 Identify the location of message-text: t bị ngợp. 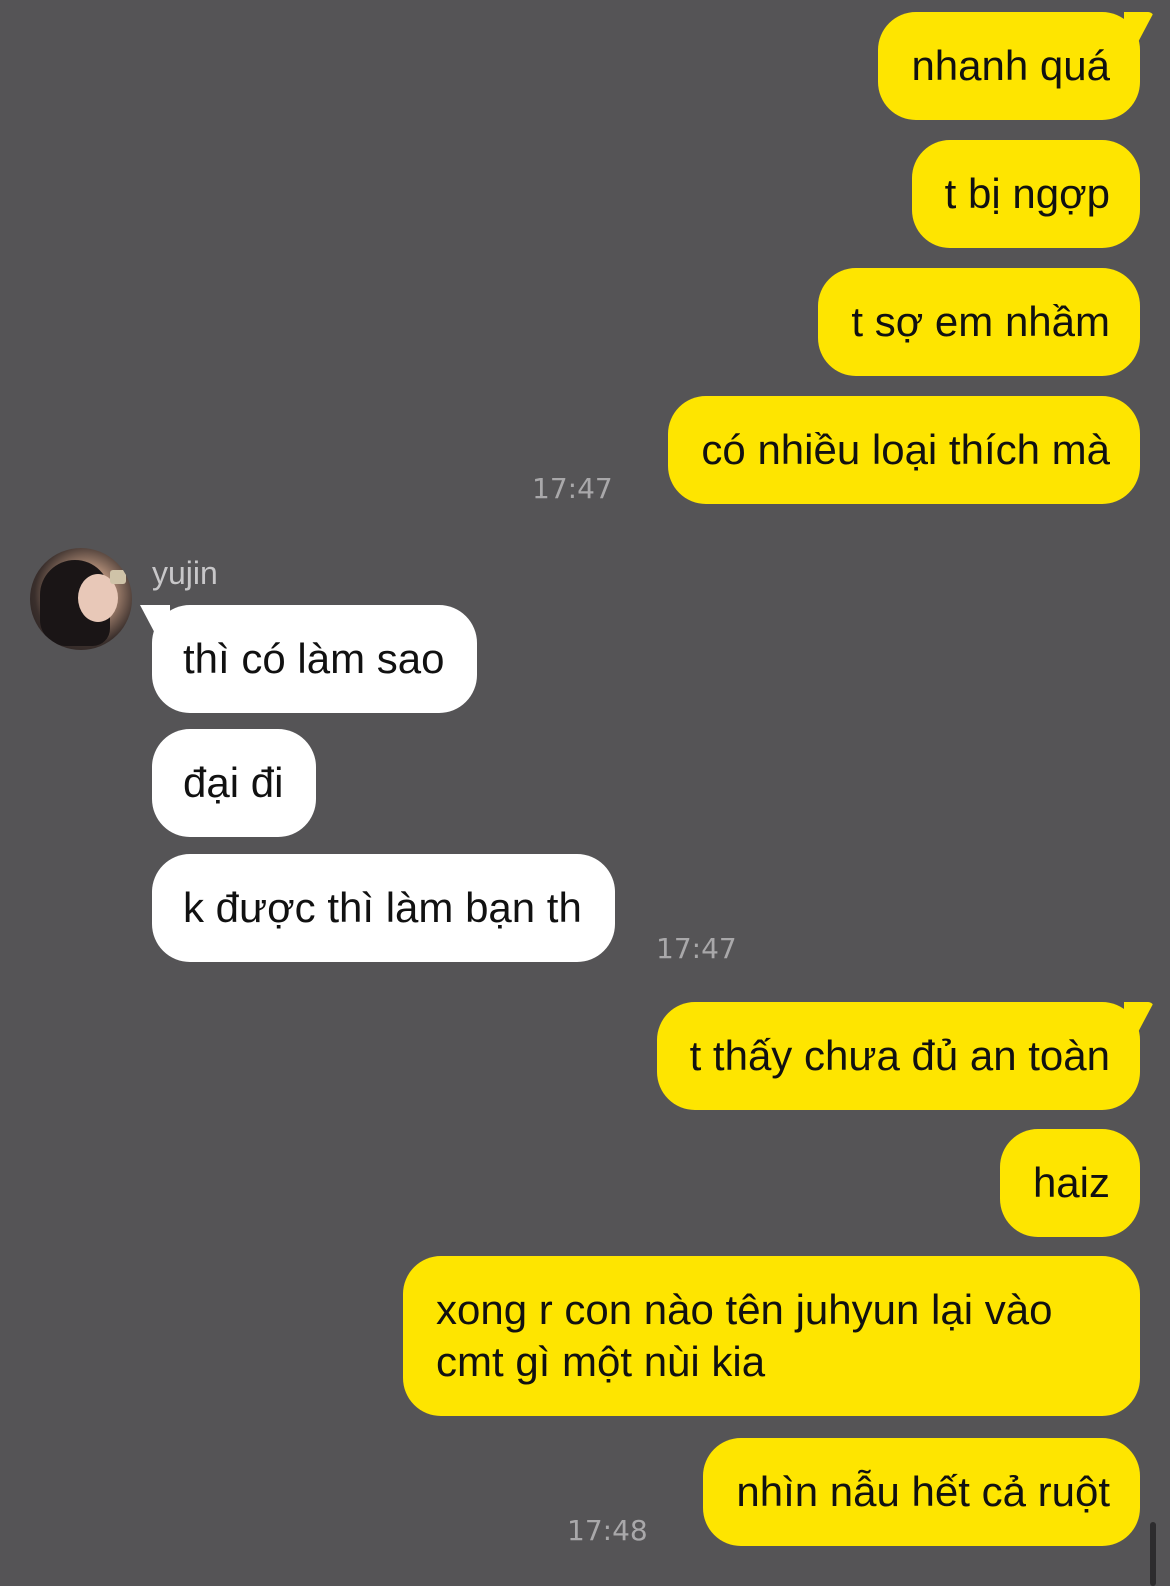
(1027, 193).